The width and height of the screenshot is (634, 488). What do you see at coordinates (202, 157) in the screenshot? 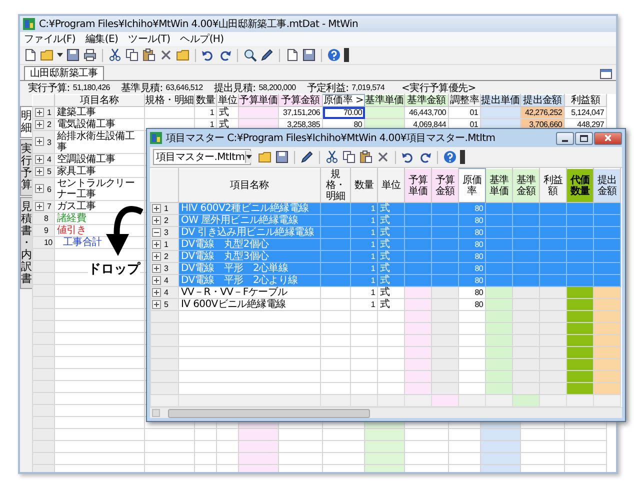
I see `file-dropdown: 項目マスター.MtItm` at bounding box center [202, 157].